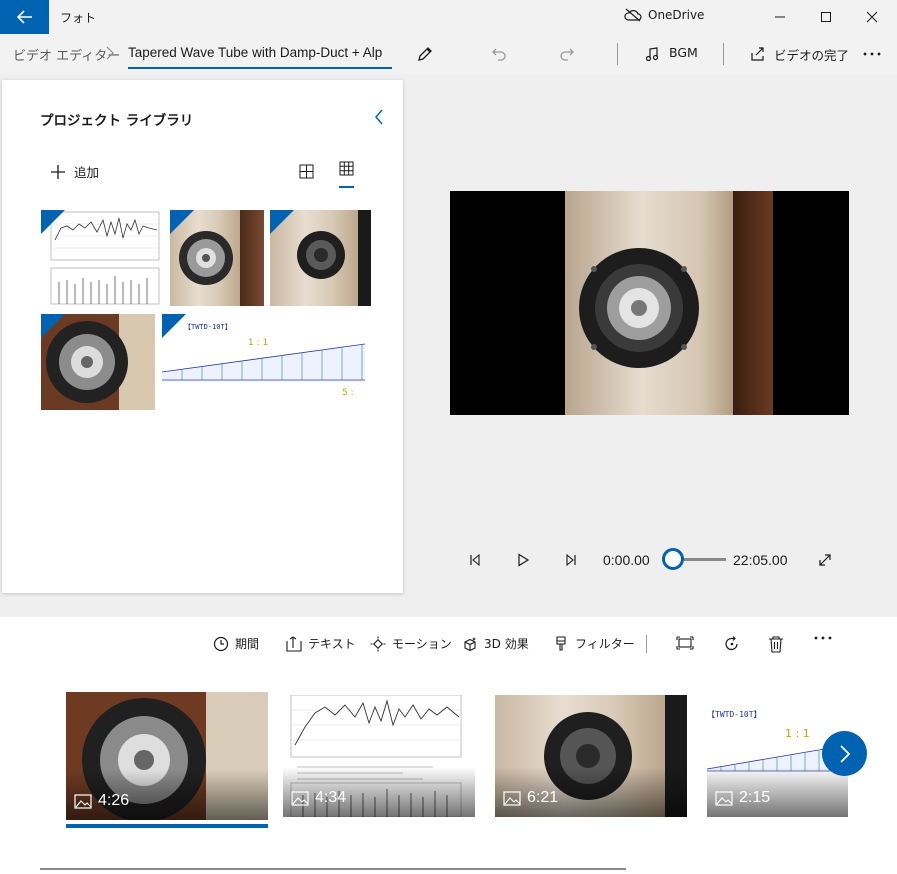 The width and height of the screenshot is (897, 874). I want to click on back-arrow-icon, so click(24, 17).